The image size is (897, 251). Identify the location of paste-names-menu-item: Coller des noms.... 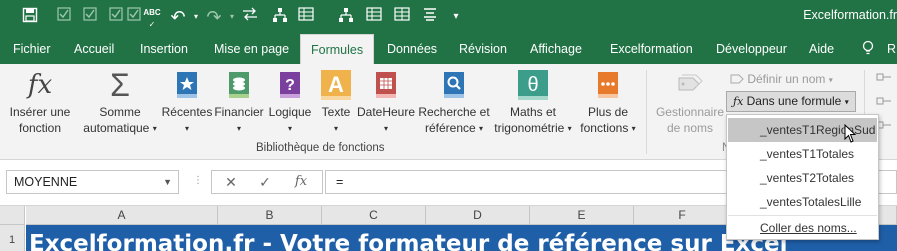
(802, 227).